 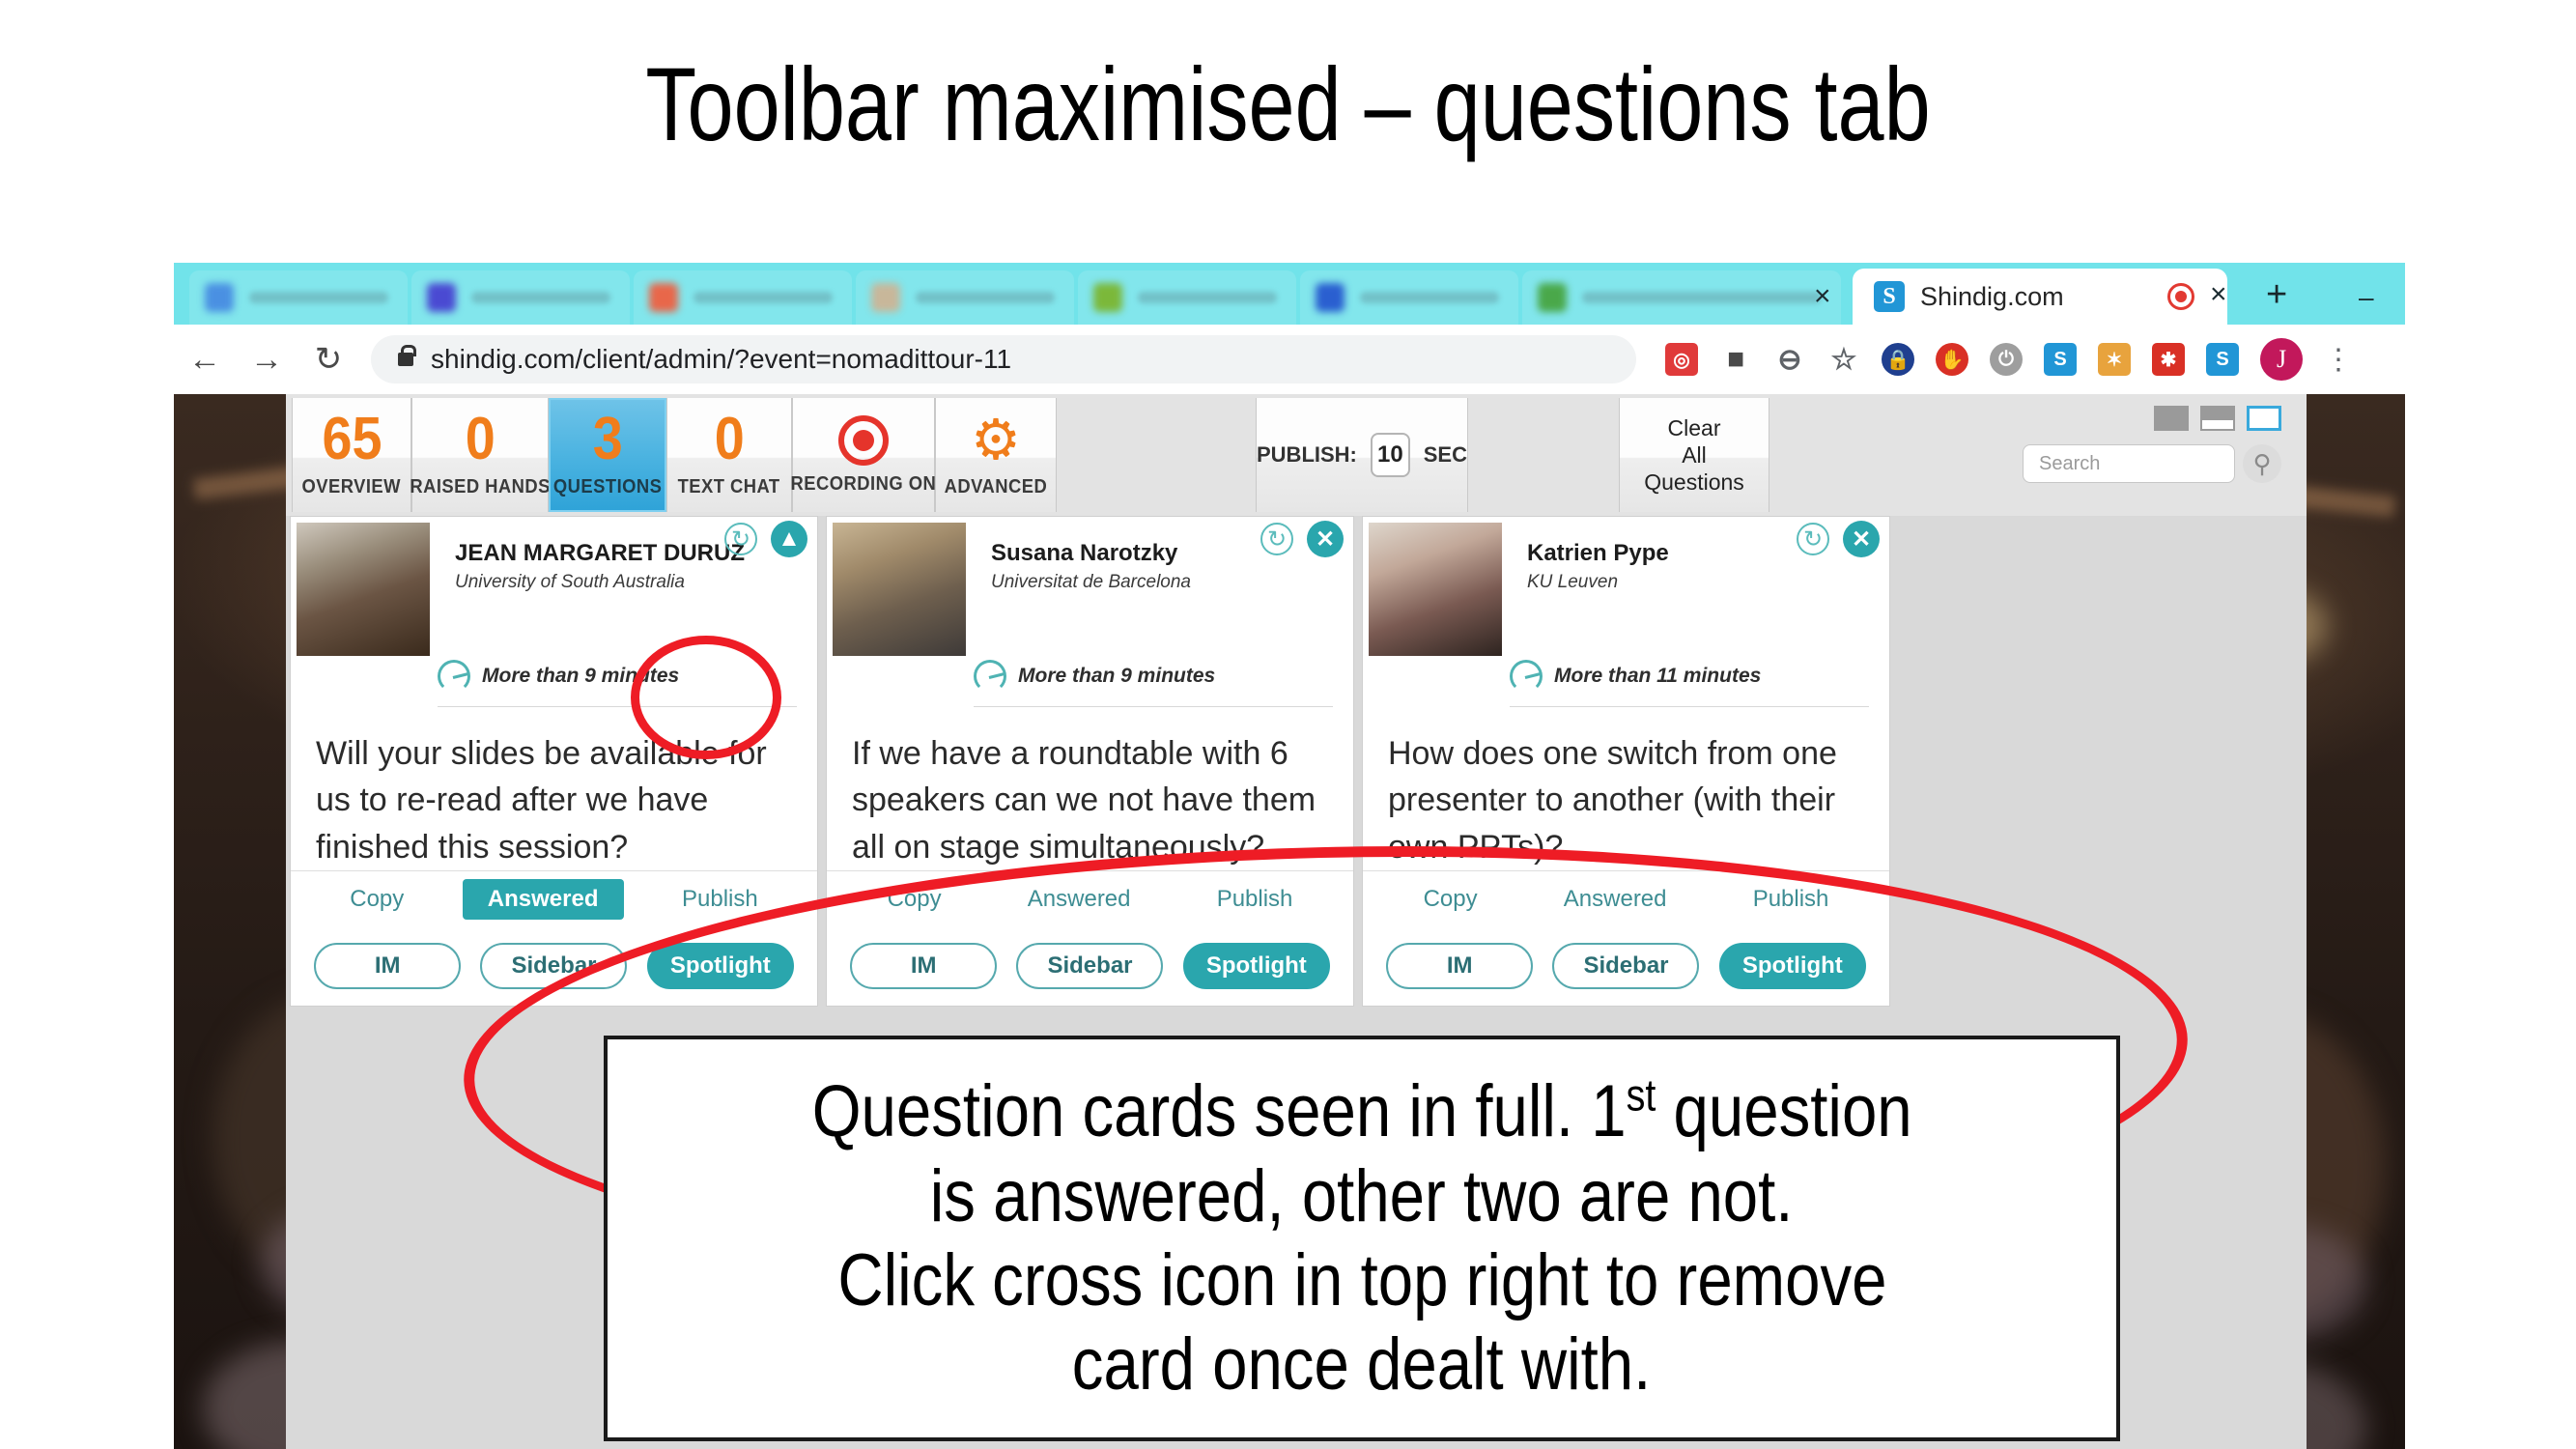 I want to click on caption-line-1-b: question, so click(x=1784, y=1111).